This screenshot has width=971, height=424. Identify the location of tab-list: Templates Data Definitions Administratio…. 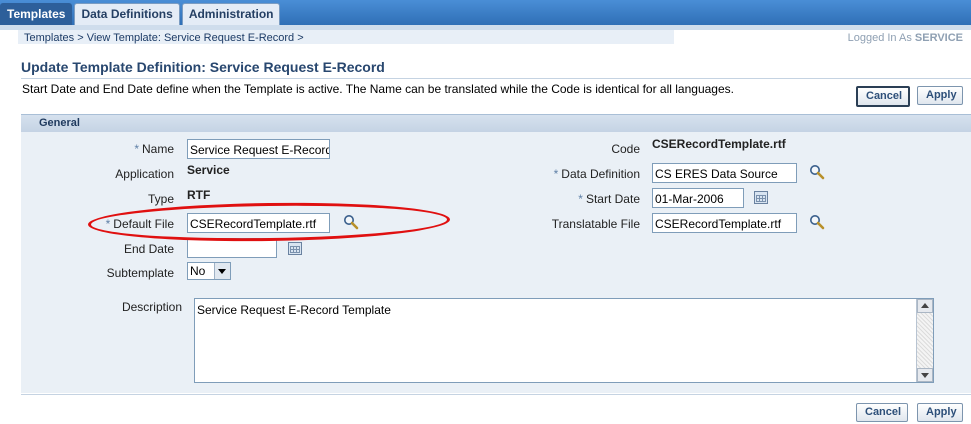
(141, 14).